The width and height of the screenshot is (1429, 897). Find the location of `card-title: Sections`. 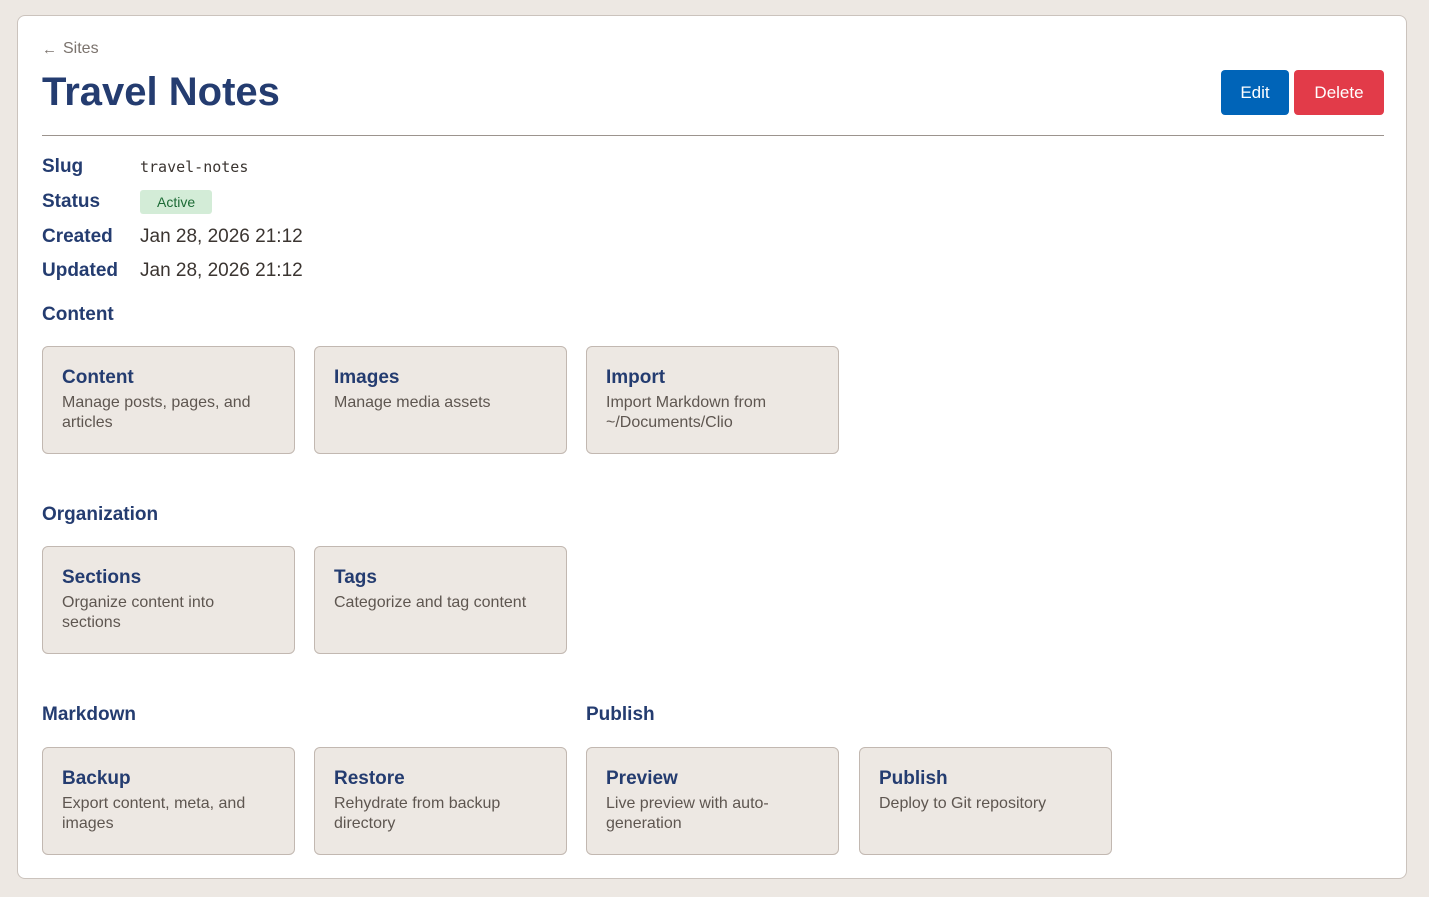

card-title: Sections is located at coordinates (102, 577).